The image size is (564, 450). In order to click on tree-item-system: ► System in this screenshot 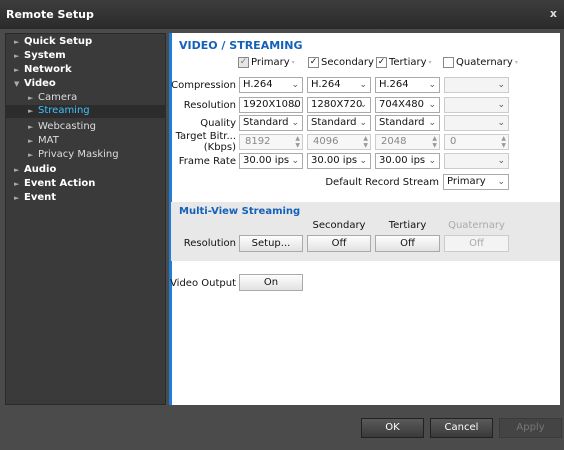, I will do `click(40, 55)`.